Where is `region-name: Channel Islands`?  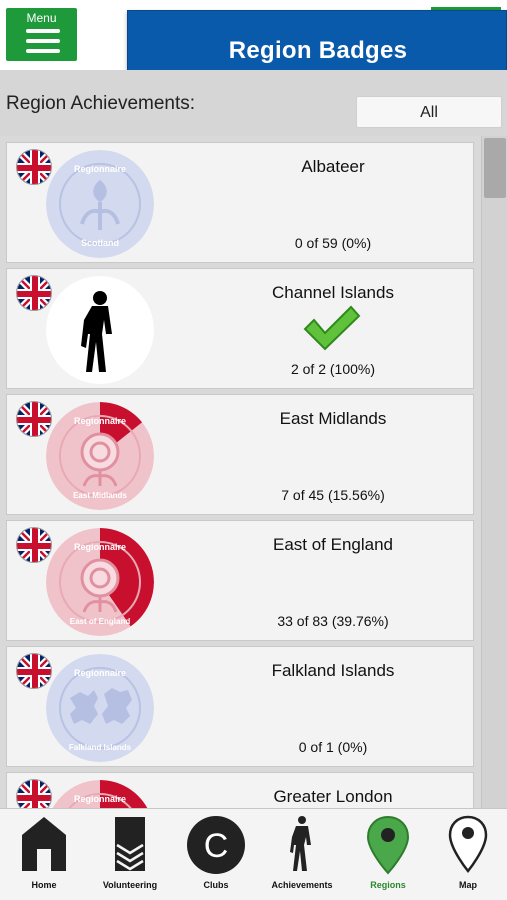
region-name: Channel Islands is located at coordinates (333, 292).